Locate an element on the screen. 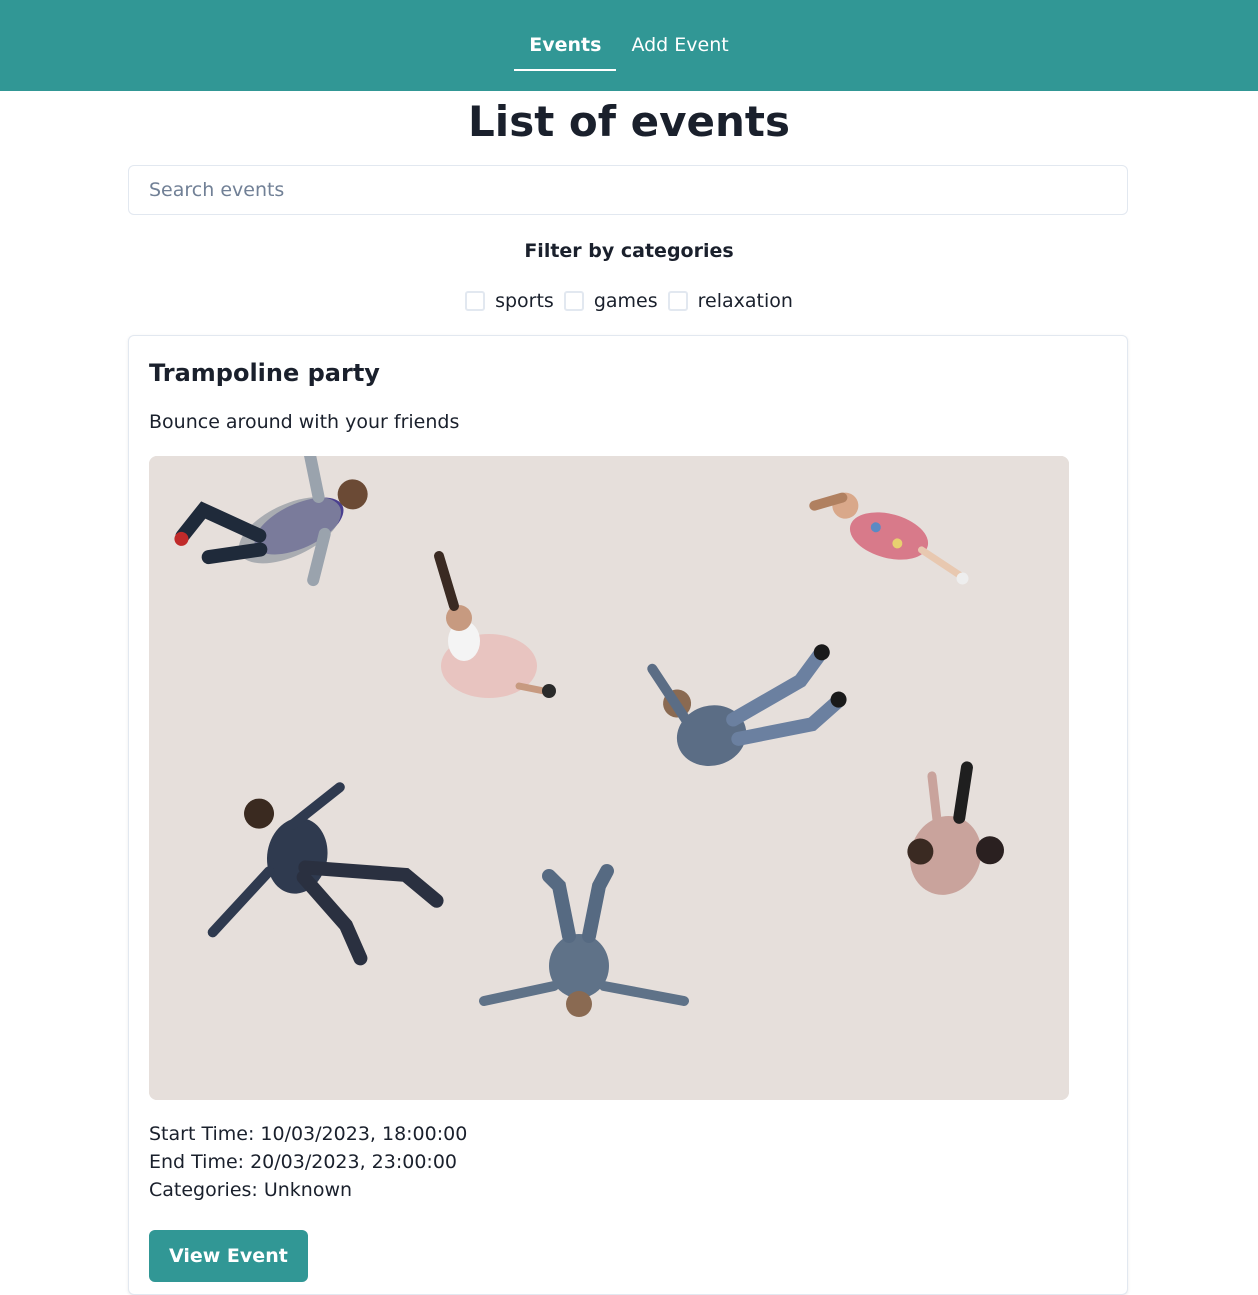 The width and height of the screenshot is (1258, 1295). relaxation-checkbox is located at coordinates (677, 301).